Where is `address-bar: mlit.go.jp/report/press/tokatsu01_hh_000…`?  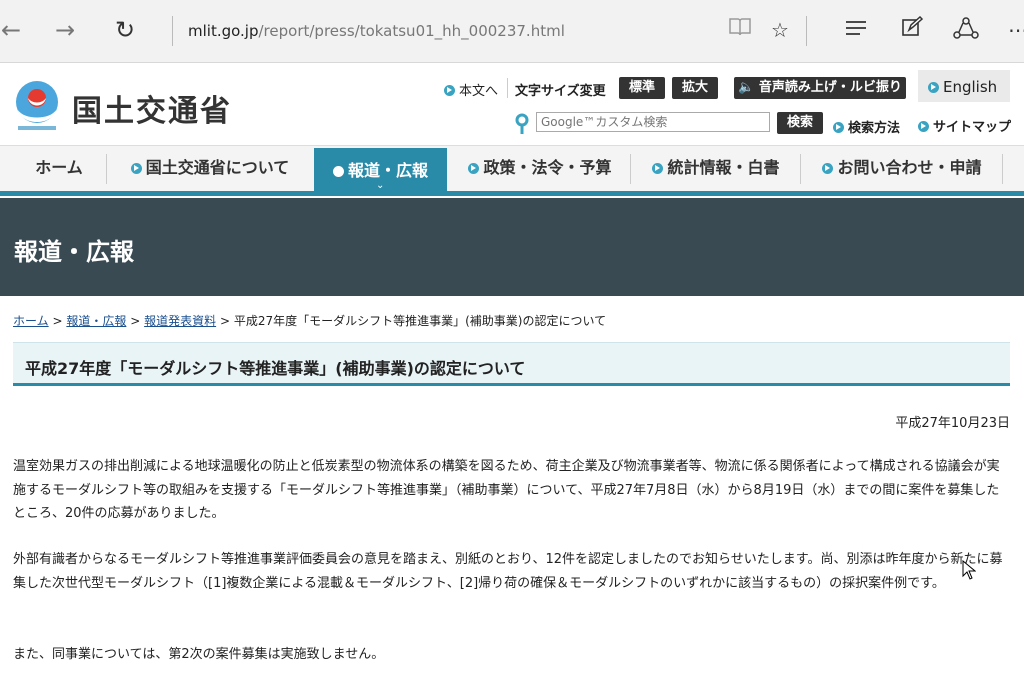
address-bar: mlit.go.jp/report/press/tokatsu01_hh_000… is located at coordinates (376, 31).